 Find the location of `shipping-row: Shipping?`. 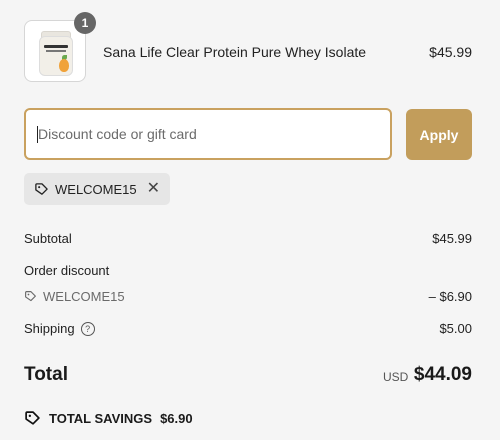

shipping-row: Shipping? is located at coordinates (59, 329).